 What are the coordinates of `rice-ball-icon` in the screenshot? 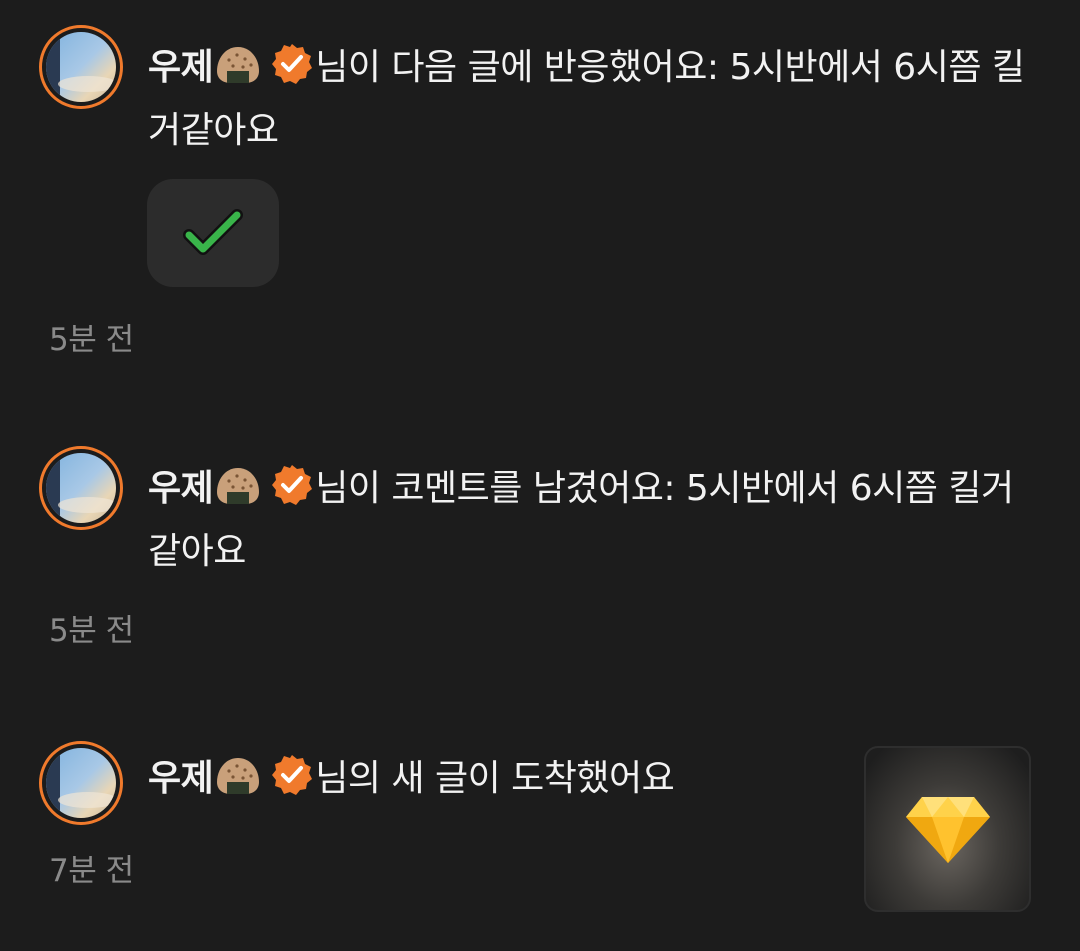 It's located at (238, 784).